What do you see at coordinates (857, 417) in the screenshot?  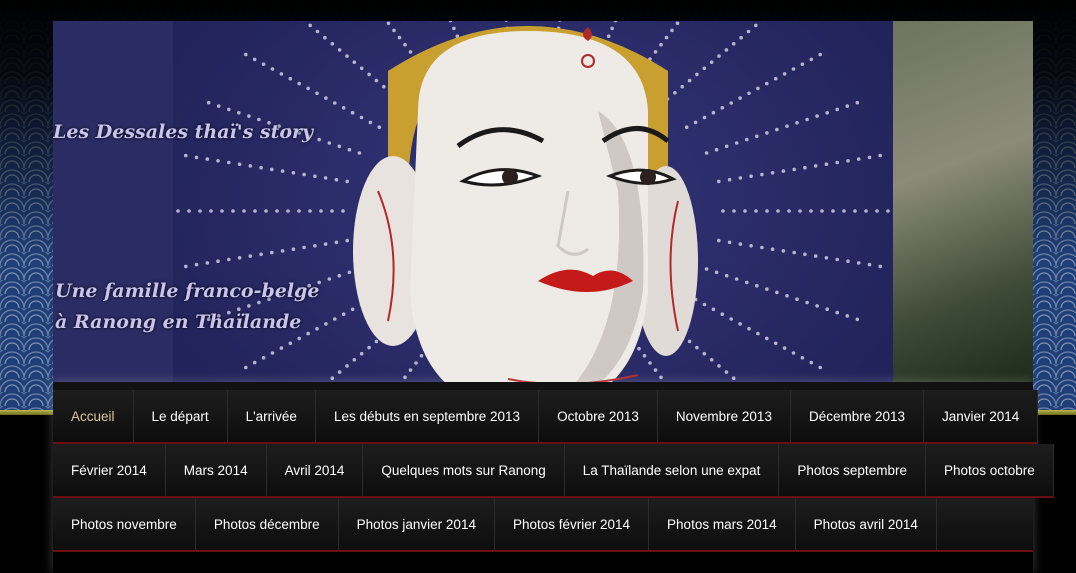 I see `nav-item-decembre-2013: Décembre 2013` at bounding box center [857, 417].